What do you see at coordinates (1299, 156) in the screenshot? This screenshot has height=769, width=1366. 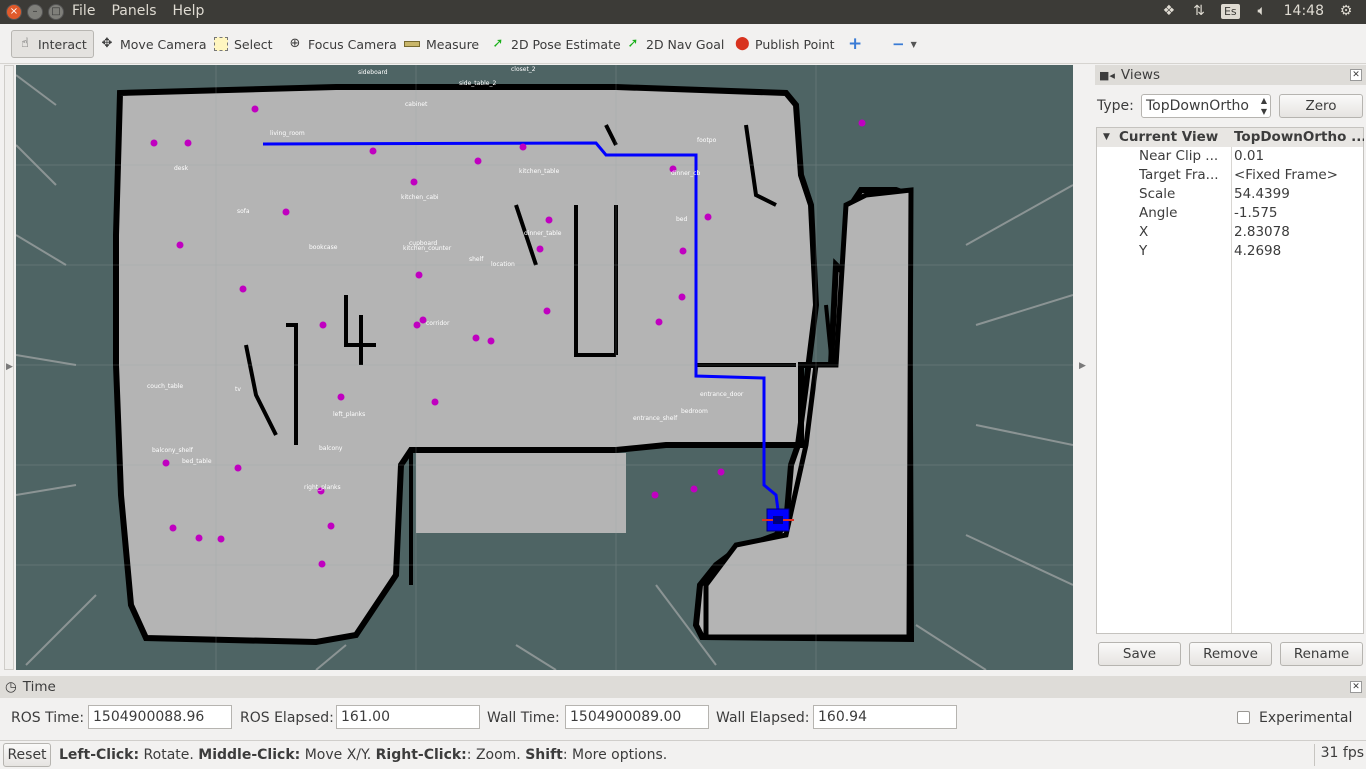 I see `prop-value: 0.01` at bounding box center [1299, 156].